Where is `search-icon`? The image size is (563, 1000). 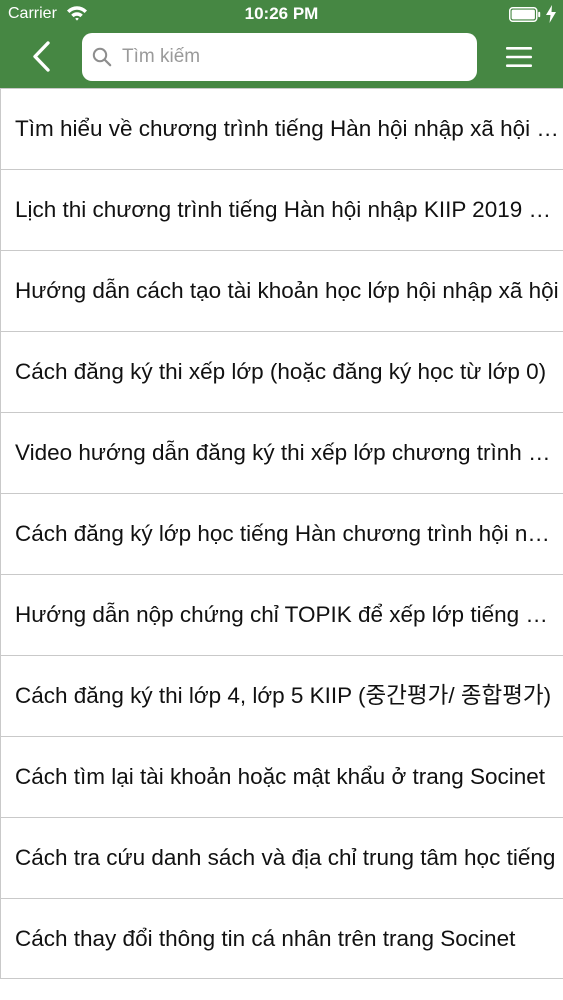
search-icon is located at coordinates (102, 57).